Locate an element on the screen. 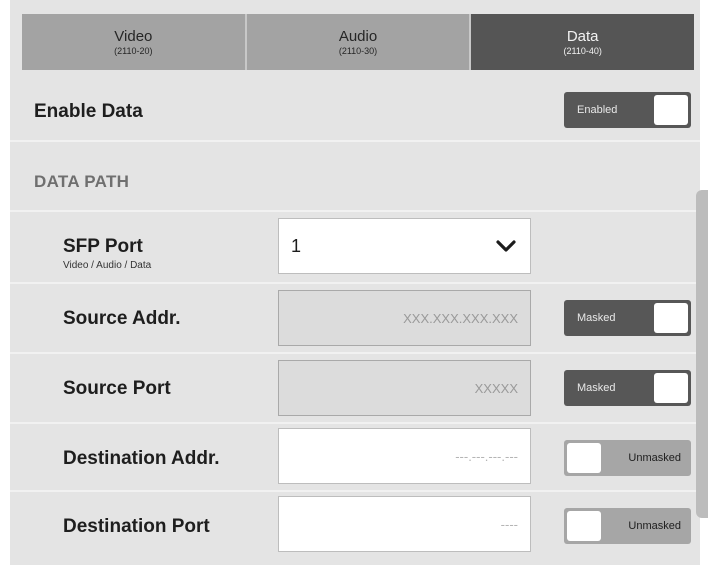  enable-data-toggle-text: Enabled is located at coordinates (597, 110).